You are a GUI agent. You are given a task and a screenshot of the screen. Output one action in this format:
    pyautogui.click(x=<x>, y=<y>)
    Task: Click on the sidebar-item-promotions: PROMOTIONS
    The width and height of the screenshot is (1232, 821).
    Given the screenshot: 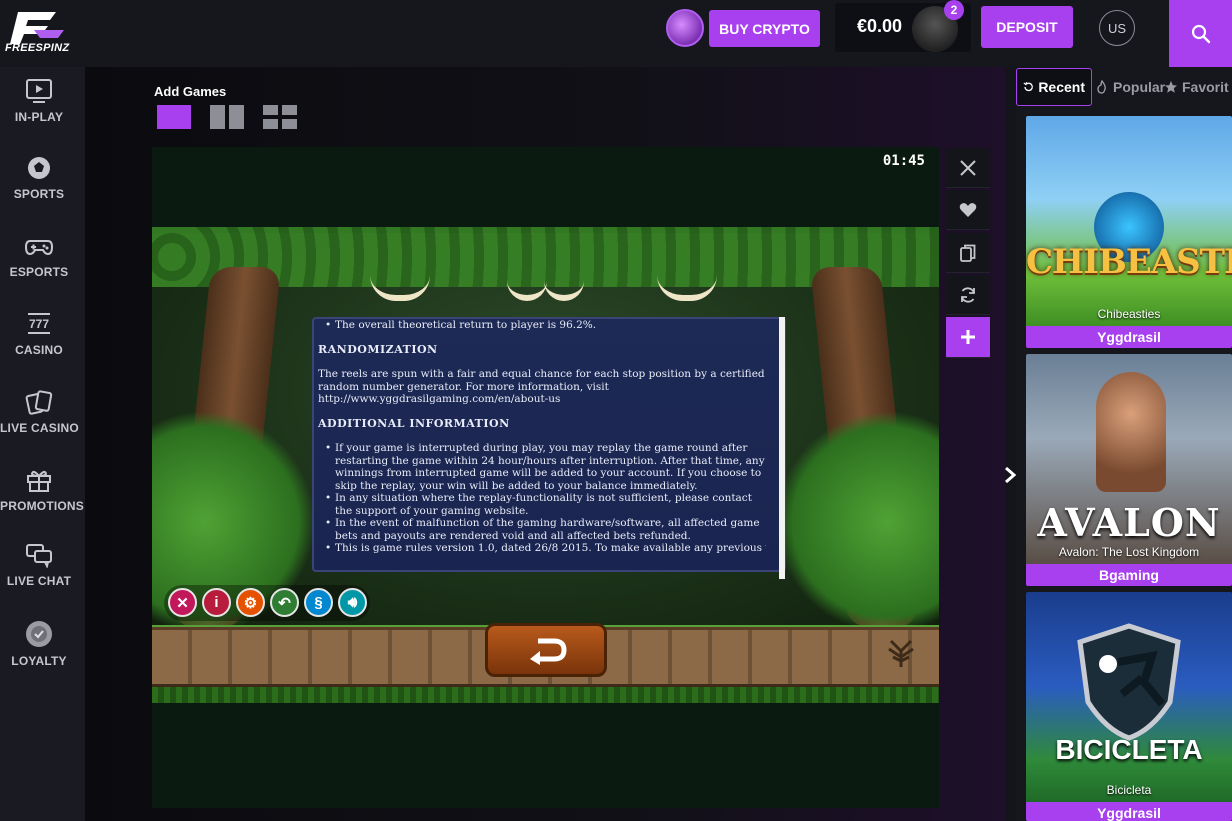 What is the action you would take?
    pyautogui.click(x=42, y=491)
    